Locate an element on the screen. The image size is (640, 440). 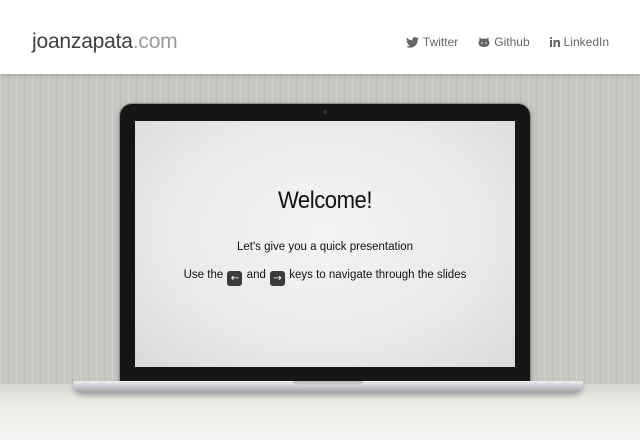
nav-link-github: Github is located at coordinates (504, 42).